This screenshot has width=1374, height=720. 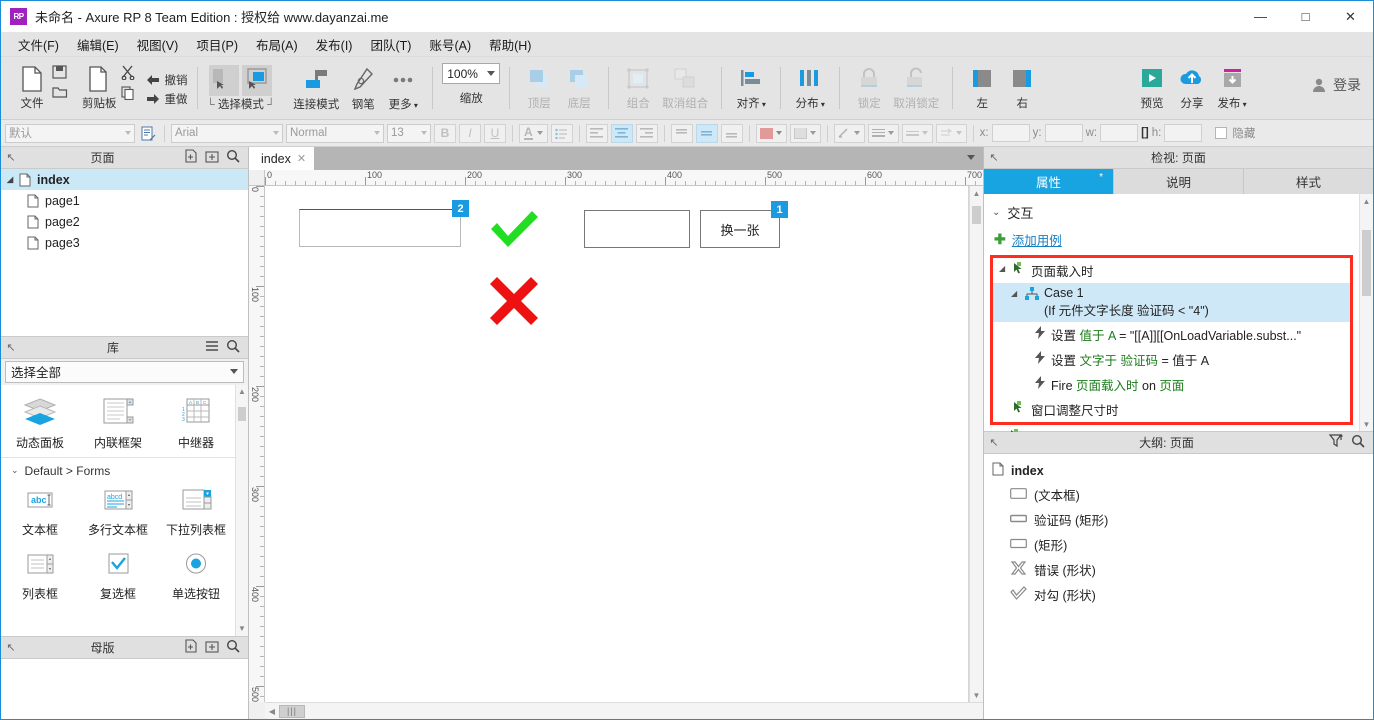 I want to click on menu-publish: 发布(I), so click(x=334, y=44).